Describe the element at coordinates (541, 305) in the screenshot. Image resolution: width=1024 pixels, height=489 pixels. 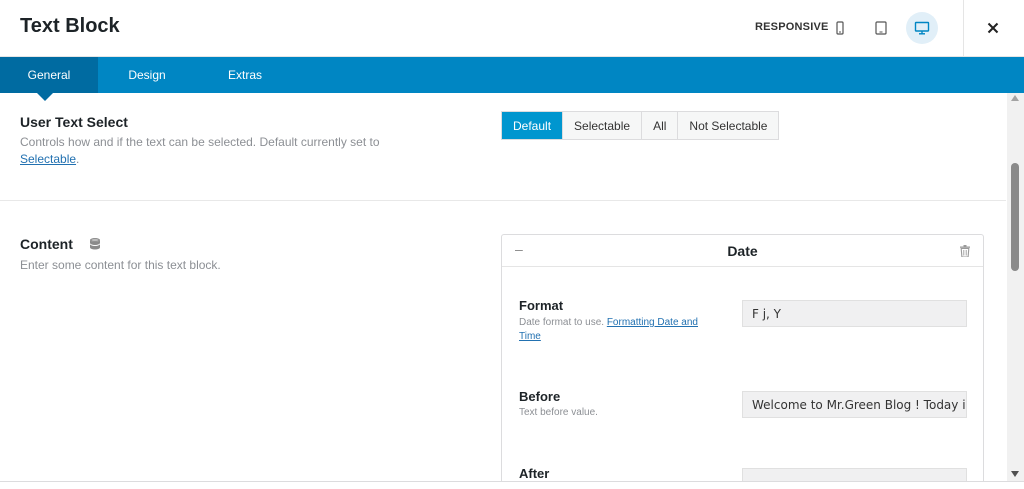
I see `format-label: Format` at that location.